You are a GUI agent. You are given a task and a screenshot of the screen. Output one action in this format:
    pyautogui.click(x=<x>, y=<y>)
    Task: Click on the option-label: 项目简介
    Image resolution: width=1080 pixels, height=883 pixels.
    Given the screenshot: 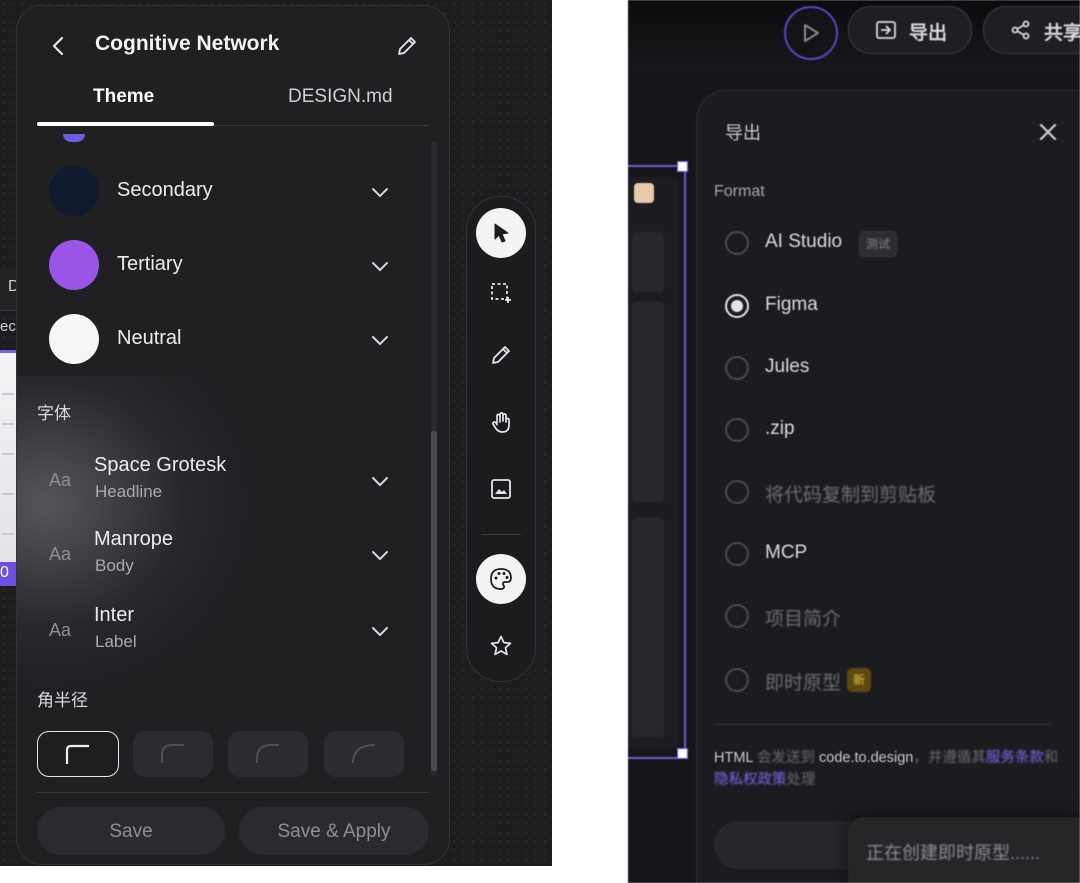 What is the action you would take?
    pyautogui.click(x=803, y=619)
    